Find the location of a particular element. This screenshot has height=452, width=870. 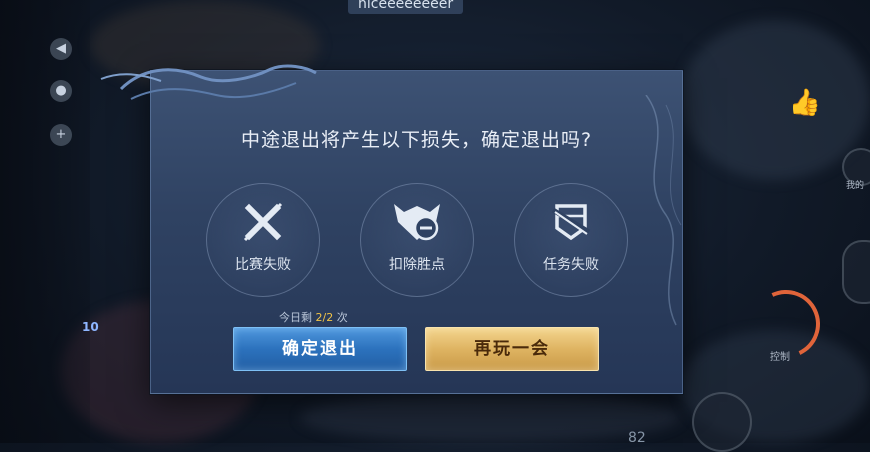

option-label: 任务失败 is located at coordinates (571, 265).